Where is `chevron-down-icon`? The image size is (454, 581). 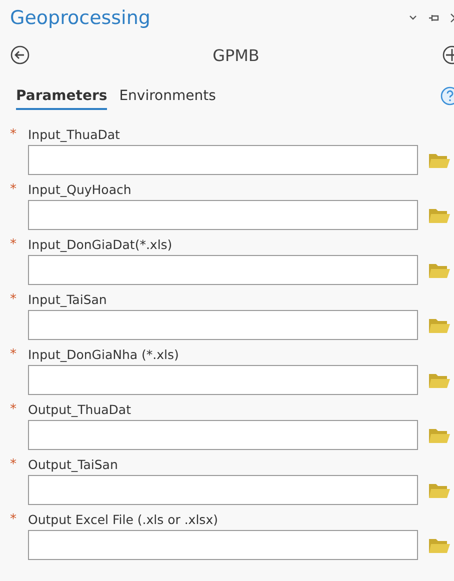
chevron-down-icon is located at coordinates (413, 18).